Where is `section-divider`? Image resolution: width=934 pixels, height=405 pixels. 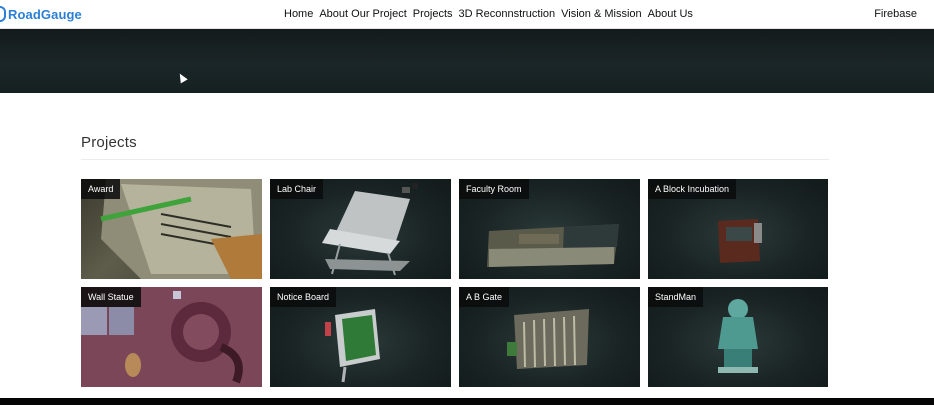
section-divider is located at coordinates (455, 159).